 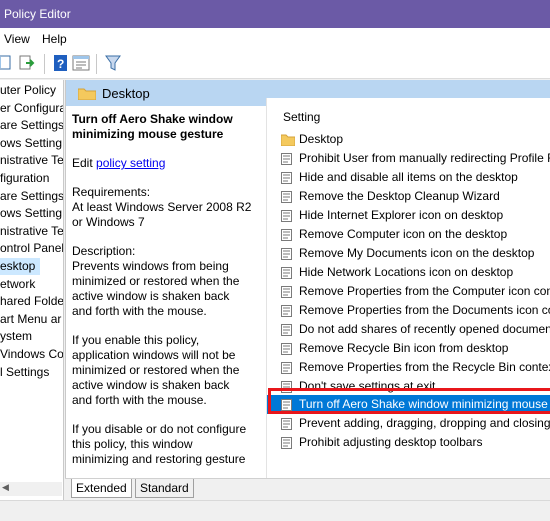 I want to click on list-item: Remove Recycle Bin icon from desktop, so click(x=408, y=348).